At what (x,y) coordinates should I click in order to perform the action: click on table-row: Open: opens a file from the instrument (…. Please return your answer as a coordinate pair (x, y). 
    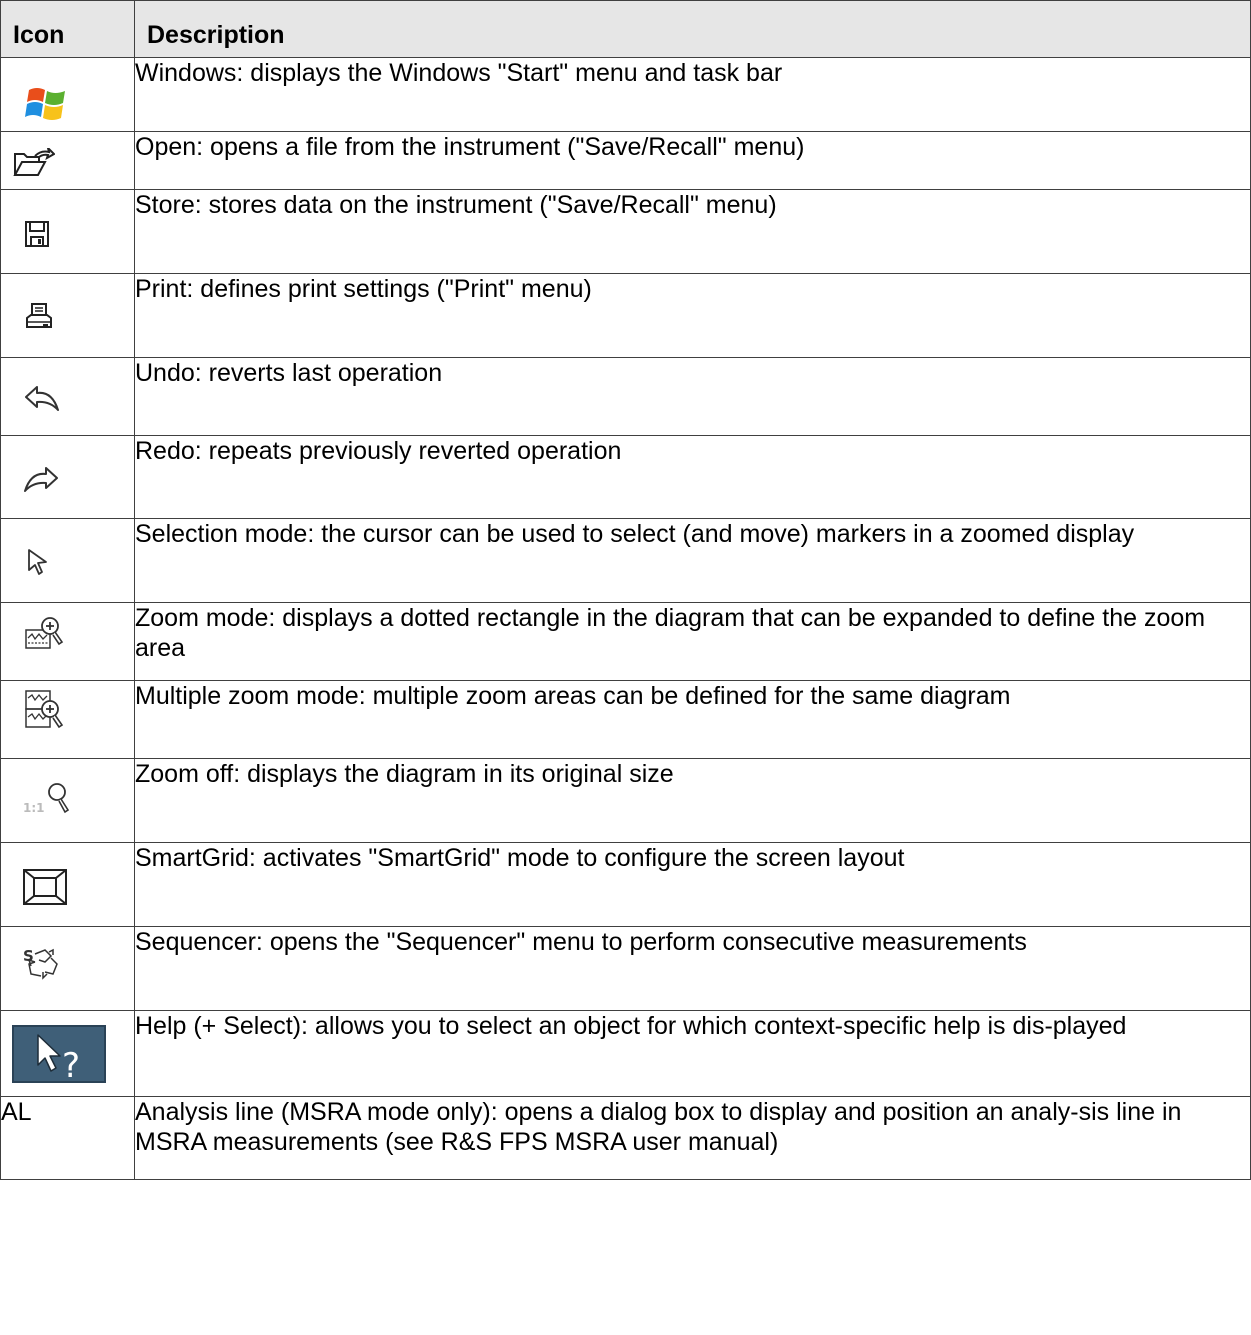
    Looking at the image, I should click on (625, 160).